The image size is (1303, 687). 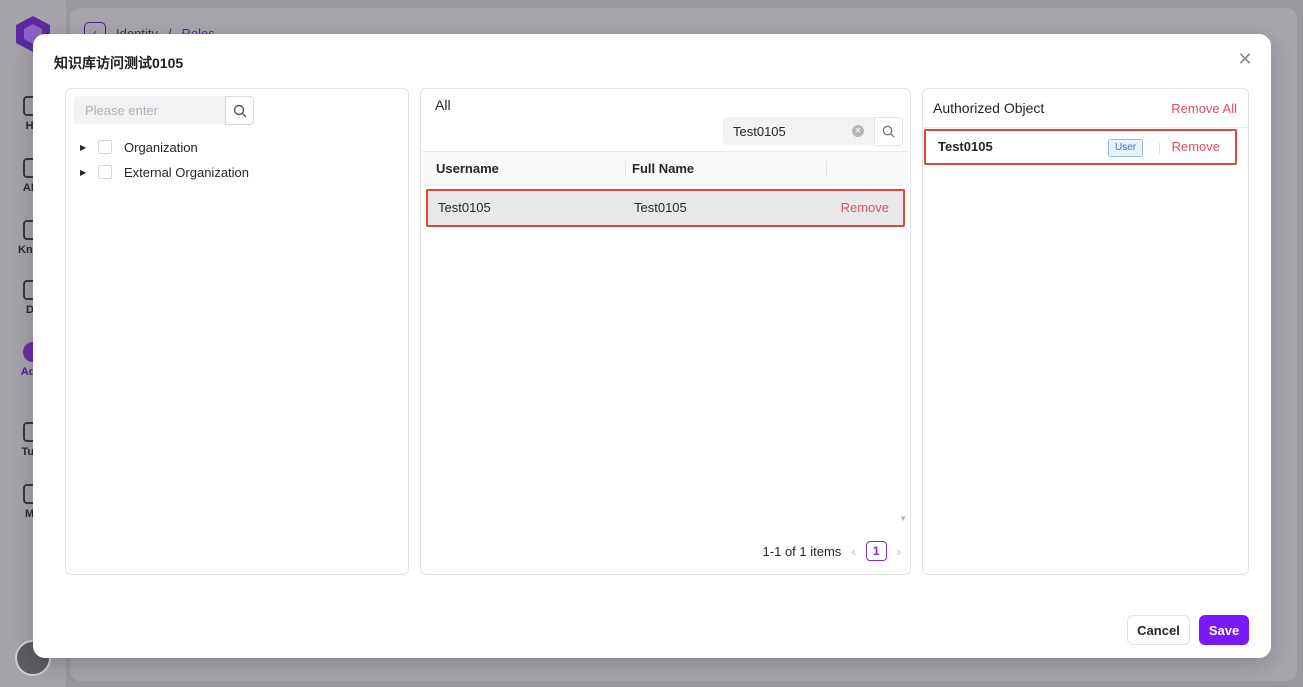 I want to click on authorized-item-name: Test0105, so click(x=965, y=146).